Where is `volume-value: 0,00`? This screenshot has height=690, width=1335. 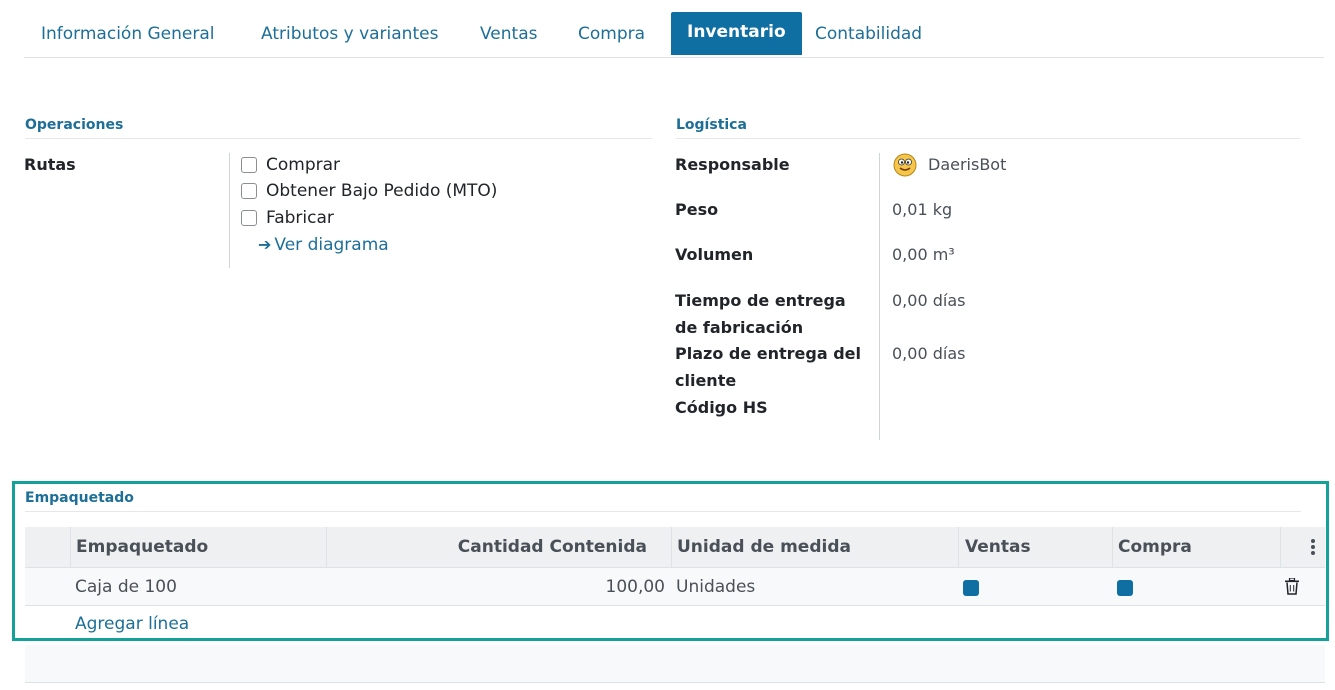
volume-value: 0,00 is located at coordinates (910, 254).